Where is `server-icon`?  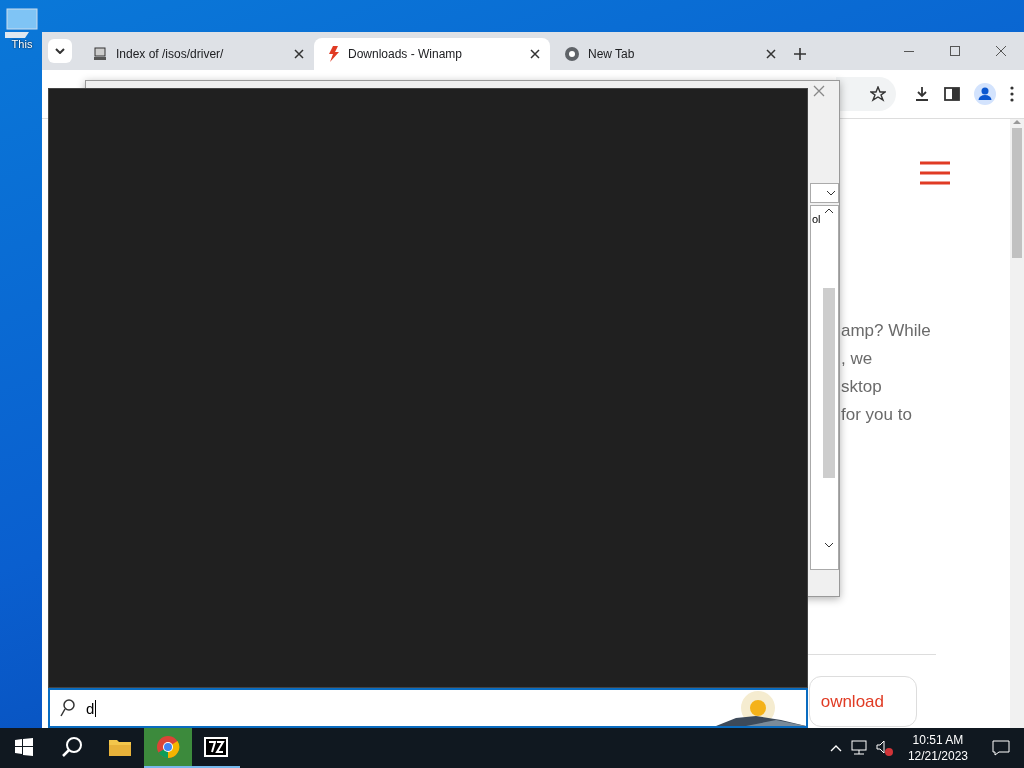
server-icon is located at coordinates (100, 54).